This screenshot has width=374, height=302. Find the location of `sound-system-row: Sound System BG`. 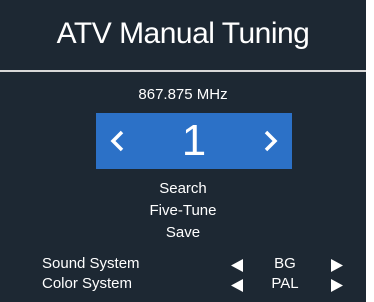

sound-system-row: Sound System BG is located at coordinates (183, 264).